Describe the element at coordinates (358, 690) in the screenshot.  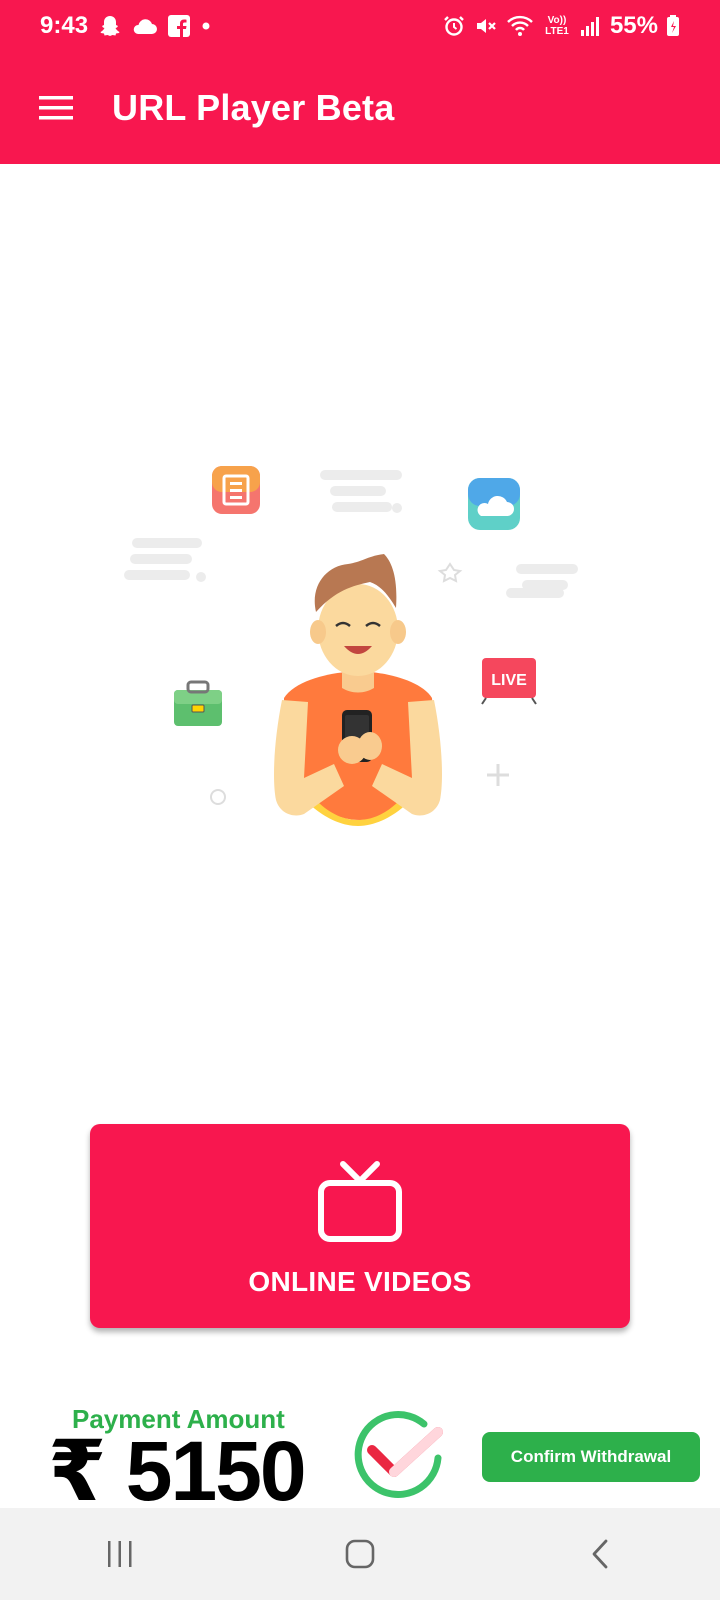
I see `person-illustration` at that location.